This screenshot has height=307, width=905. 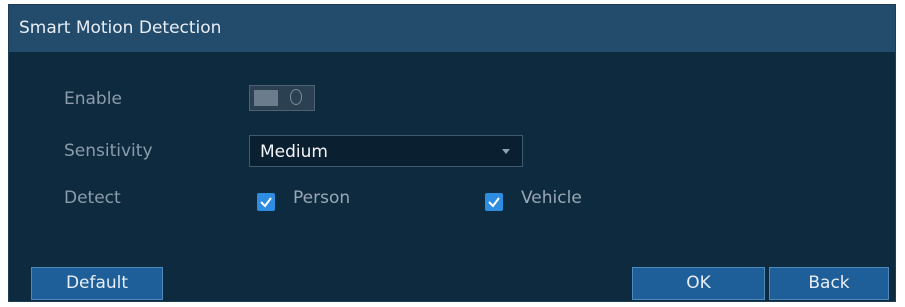 I want to click on vehicle-label: Vehicle, so click(x=551, y=198).